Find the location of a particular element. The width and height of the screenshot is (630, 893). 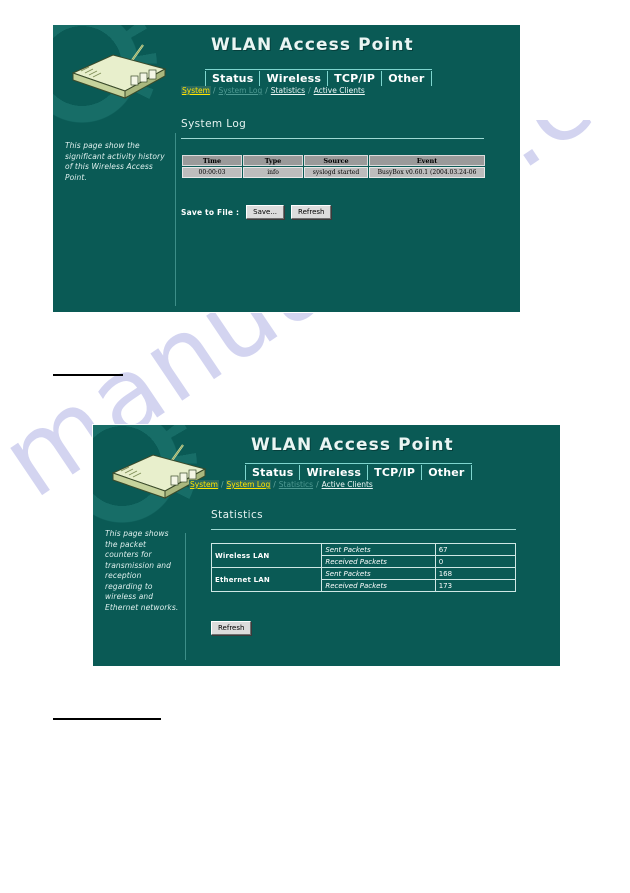

page-rule-bottom is located at coordinates (107, 719).